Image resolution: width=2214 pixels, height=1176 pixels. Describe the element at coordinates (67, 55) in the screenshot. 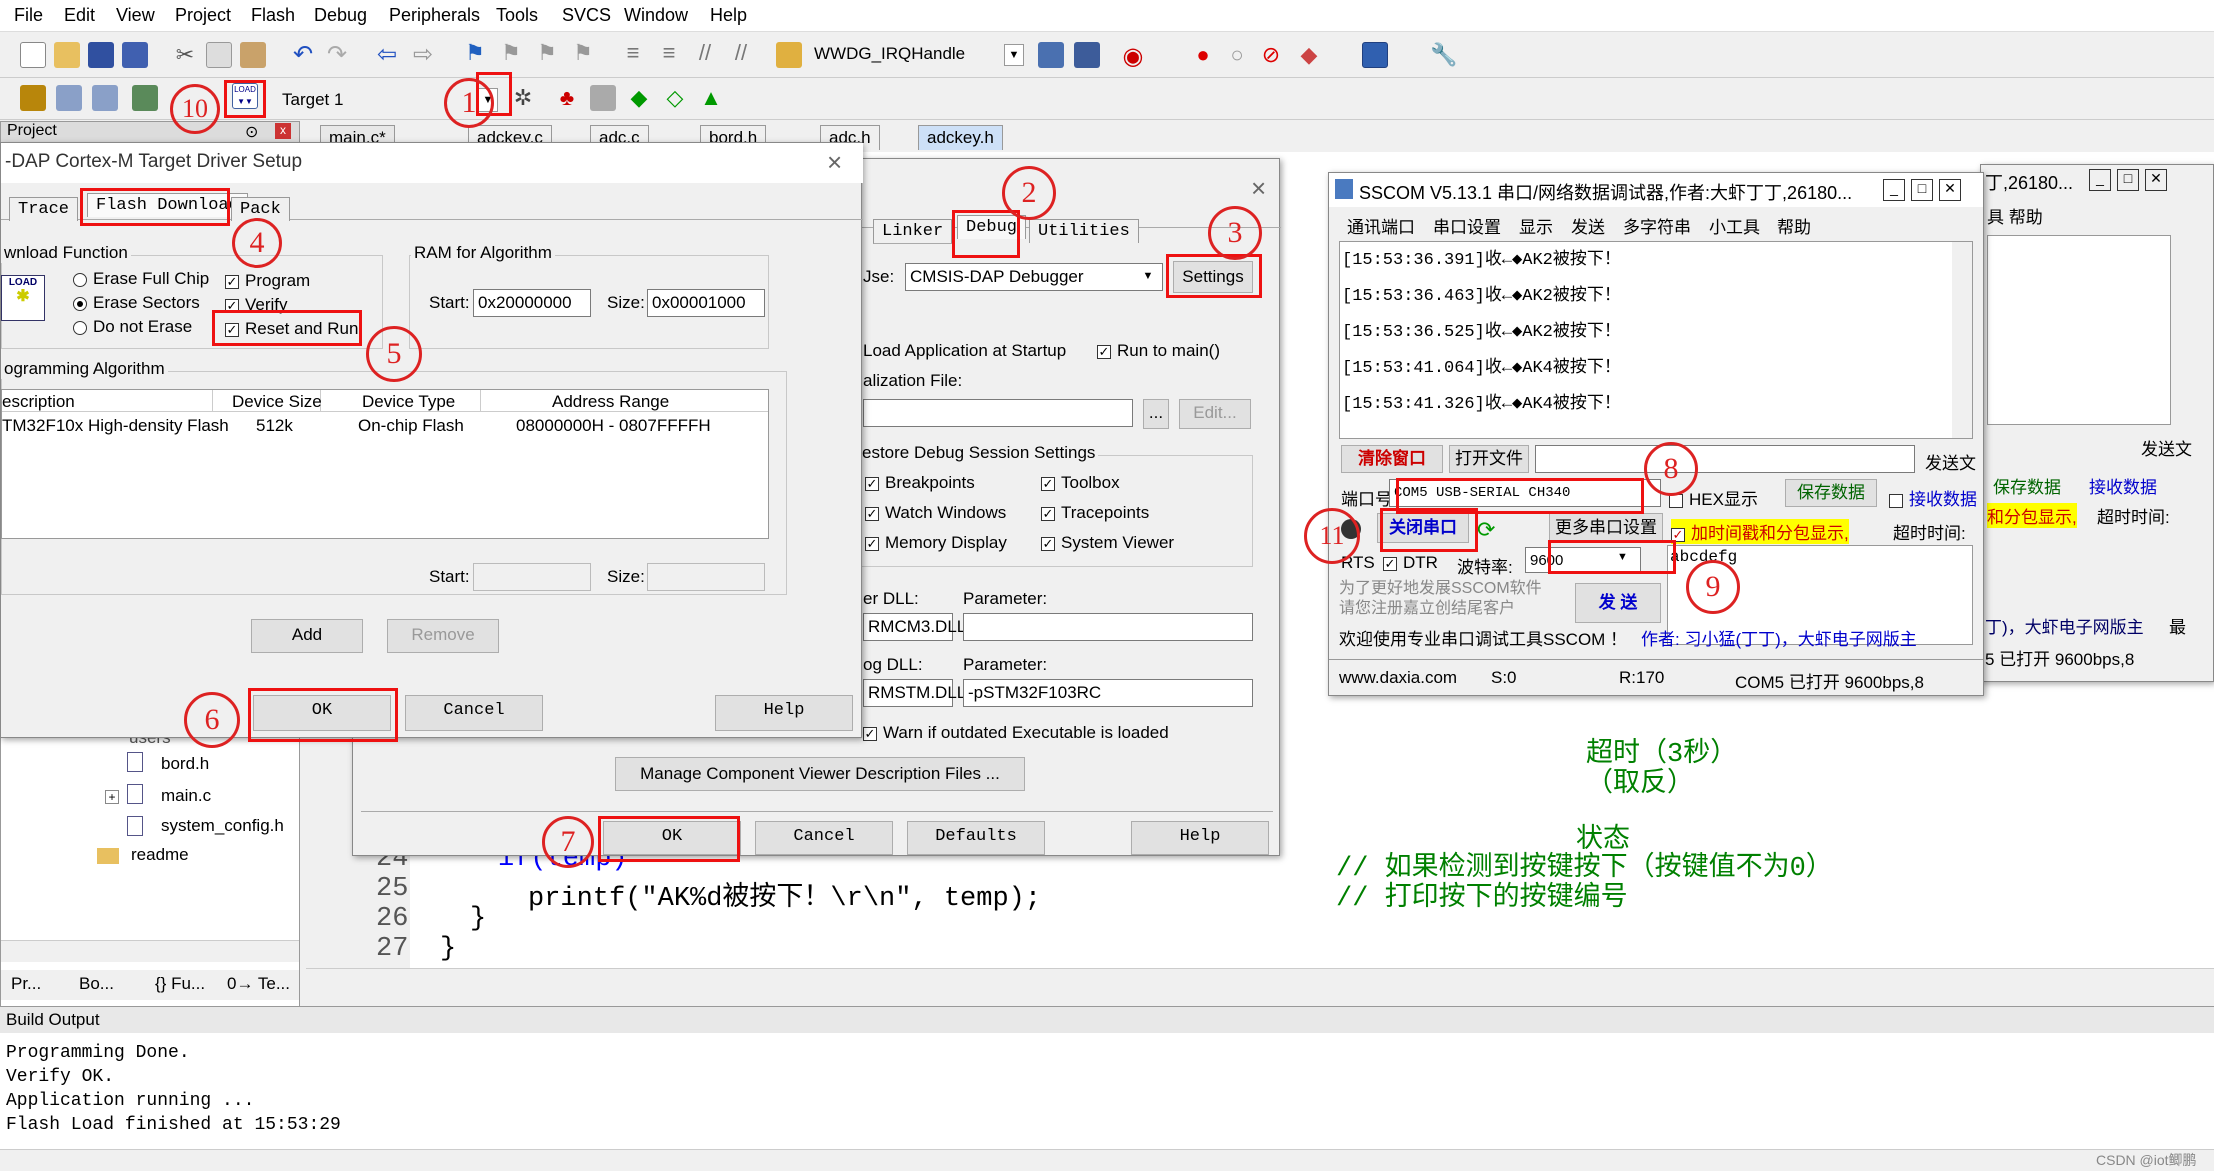

I see `open-file-icon` at that location.